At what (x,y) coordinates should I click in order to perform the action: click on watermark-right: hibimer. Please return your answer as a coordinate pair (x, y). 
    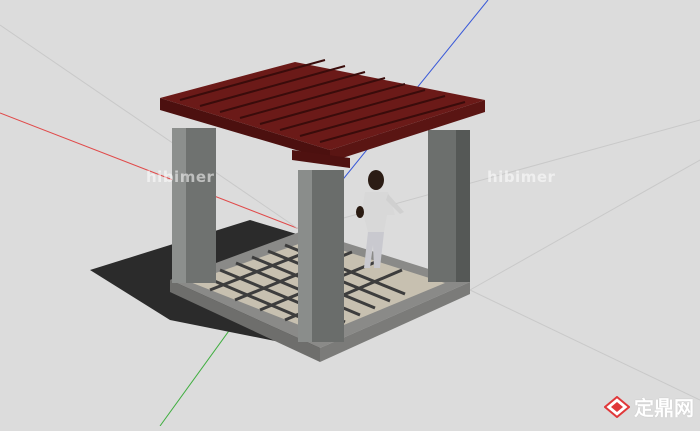
    Looking at the image, I should click on (521, 177).